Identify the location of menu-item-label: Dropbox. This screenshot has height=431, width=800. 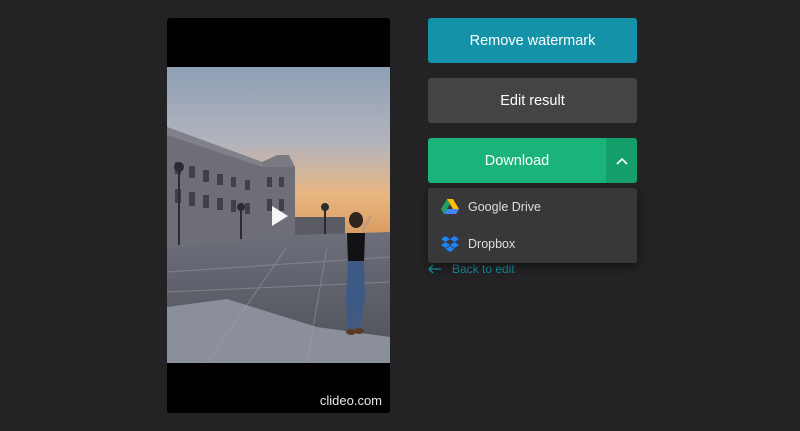
(492, 243).